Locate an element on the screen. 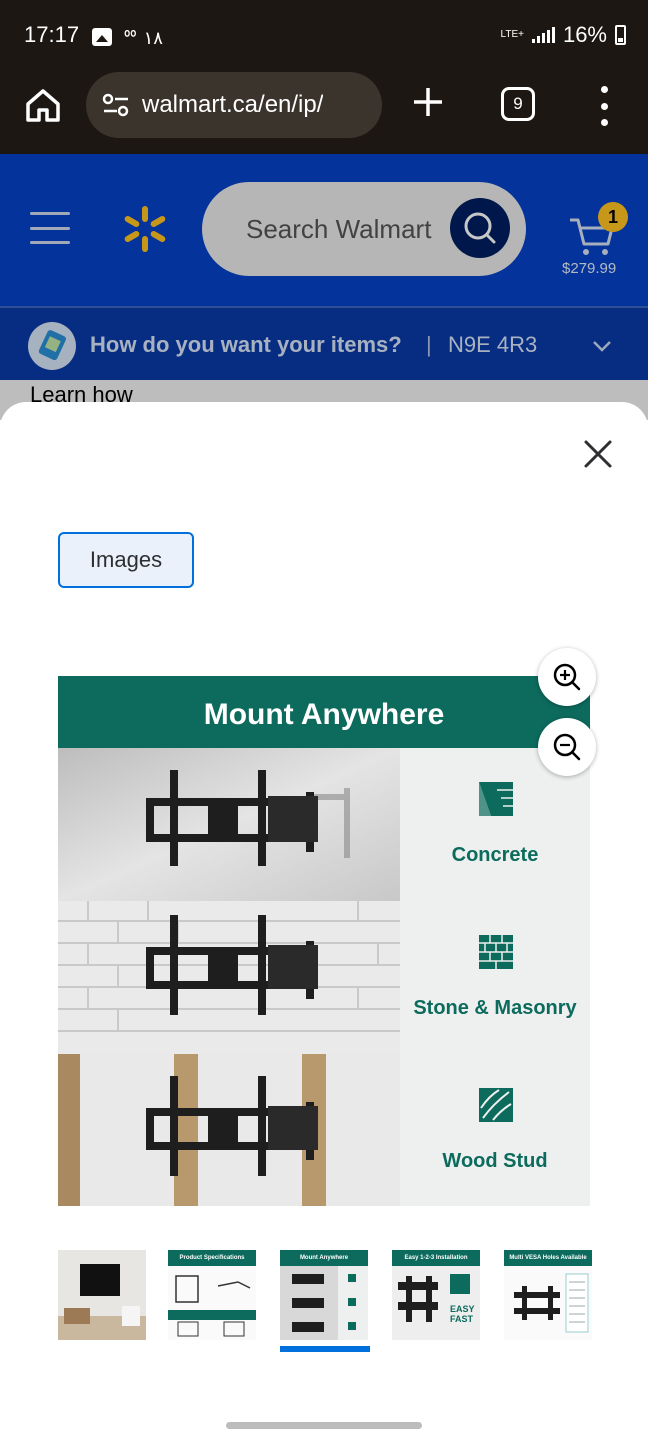 Image resolution: width=648 pixels, height=1440 pixels. vesa-holes-thumbnail is located at coordinates (548, 1303).